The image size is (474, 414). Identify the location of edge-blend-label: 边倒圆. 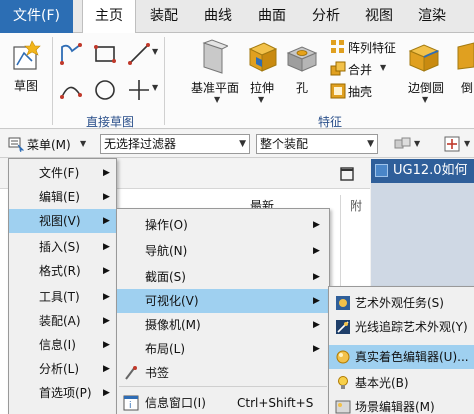
(426, 87).